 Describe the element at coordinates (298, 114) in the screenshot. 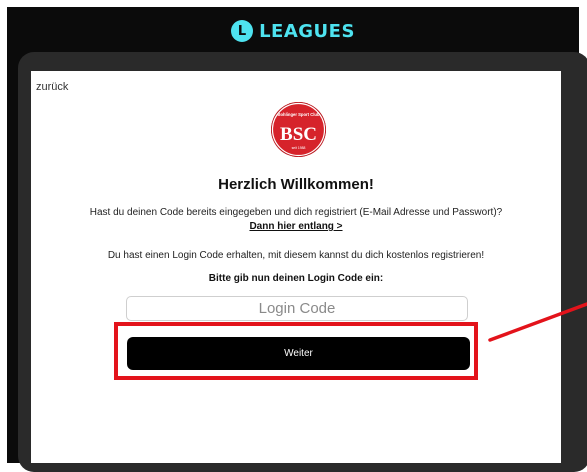

I see `club-logo-top-text: Bohlinger Sport Club` at that location.